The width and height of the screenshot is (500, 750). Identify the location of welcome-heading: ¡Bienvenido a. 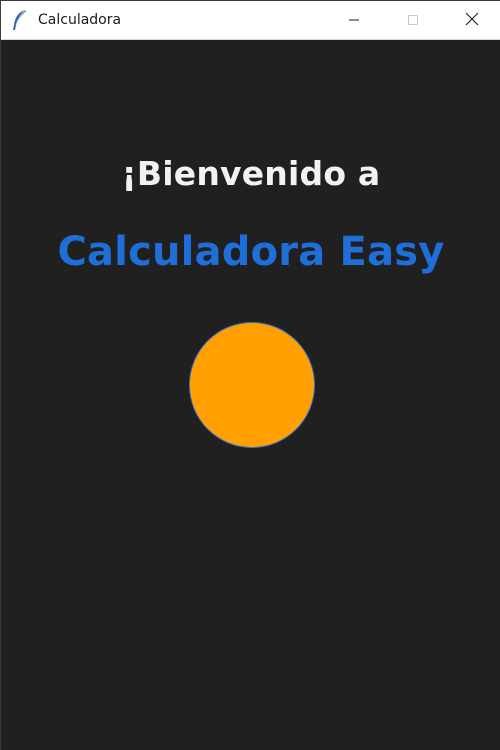
(251, 173).